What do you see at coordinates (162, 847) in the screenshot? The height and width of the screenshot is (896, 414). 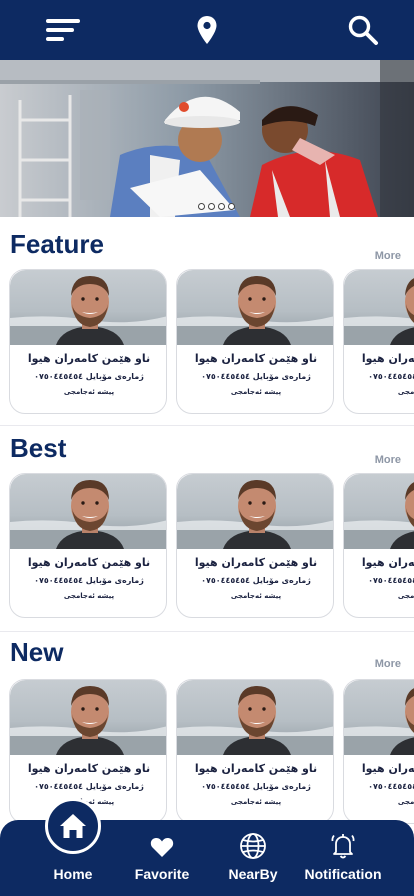 I see `heart-icon` at bounding box center [162, 847].